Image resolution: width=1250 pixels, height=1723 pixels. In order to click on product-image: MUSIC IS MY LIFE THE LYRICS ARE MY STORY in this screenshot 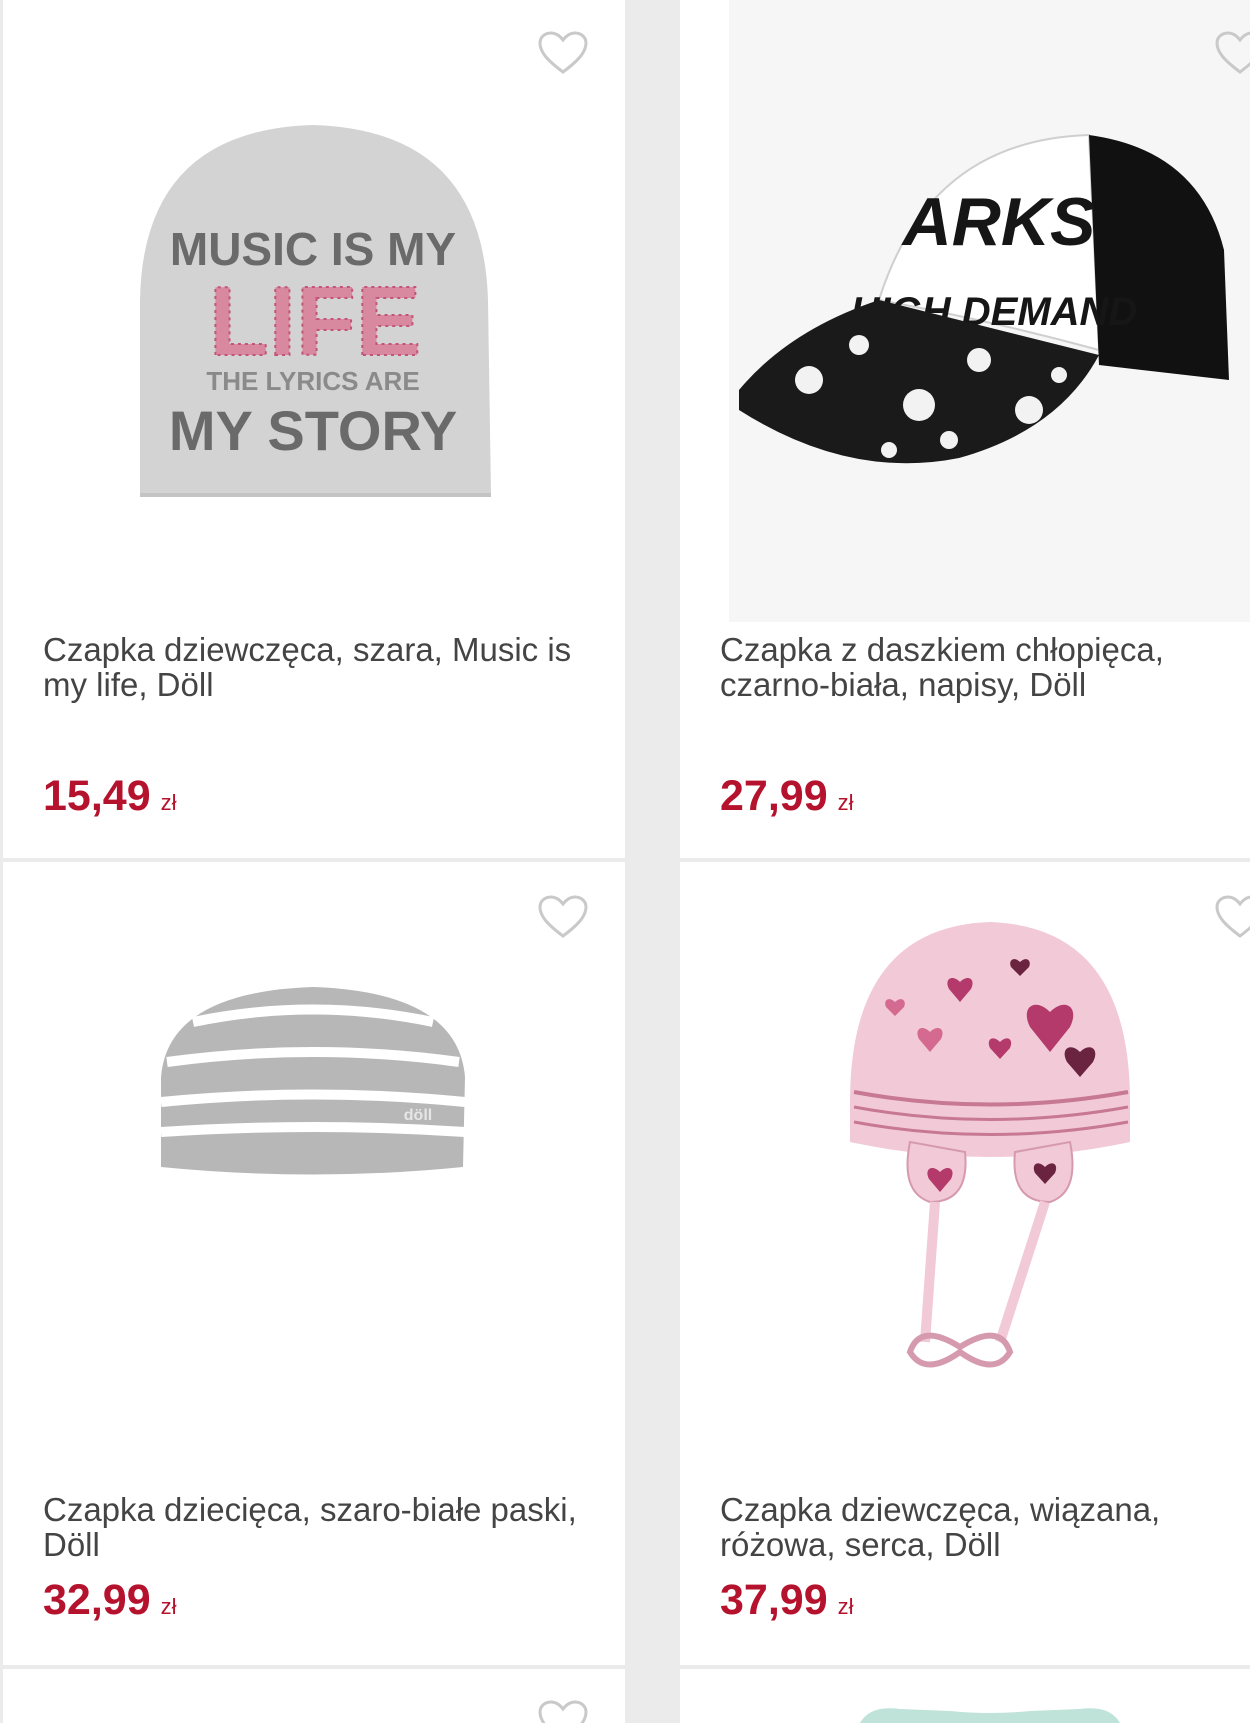, I will do `click(313, 315)`.